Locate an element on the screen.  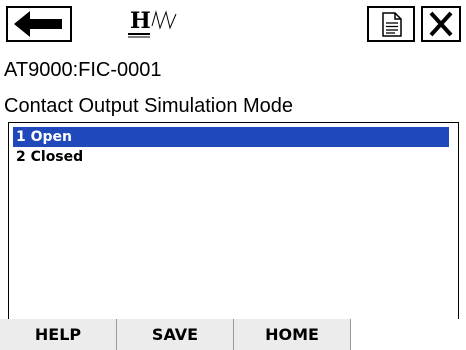
list-item-open: 1 Open is located at coordinates (231, 137).